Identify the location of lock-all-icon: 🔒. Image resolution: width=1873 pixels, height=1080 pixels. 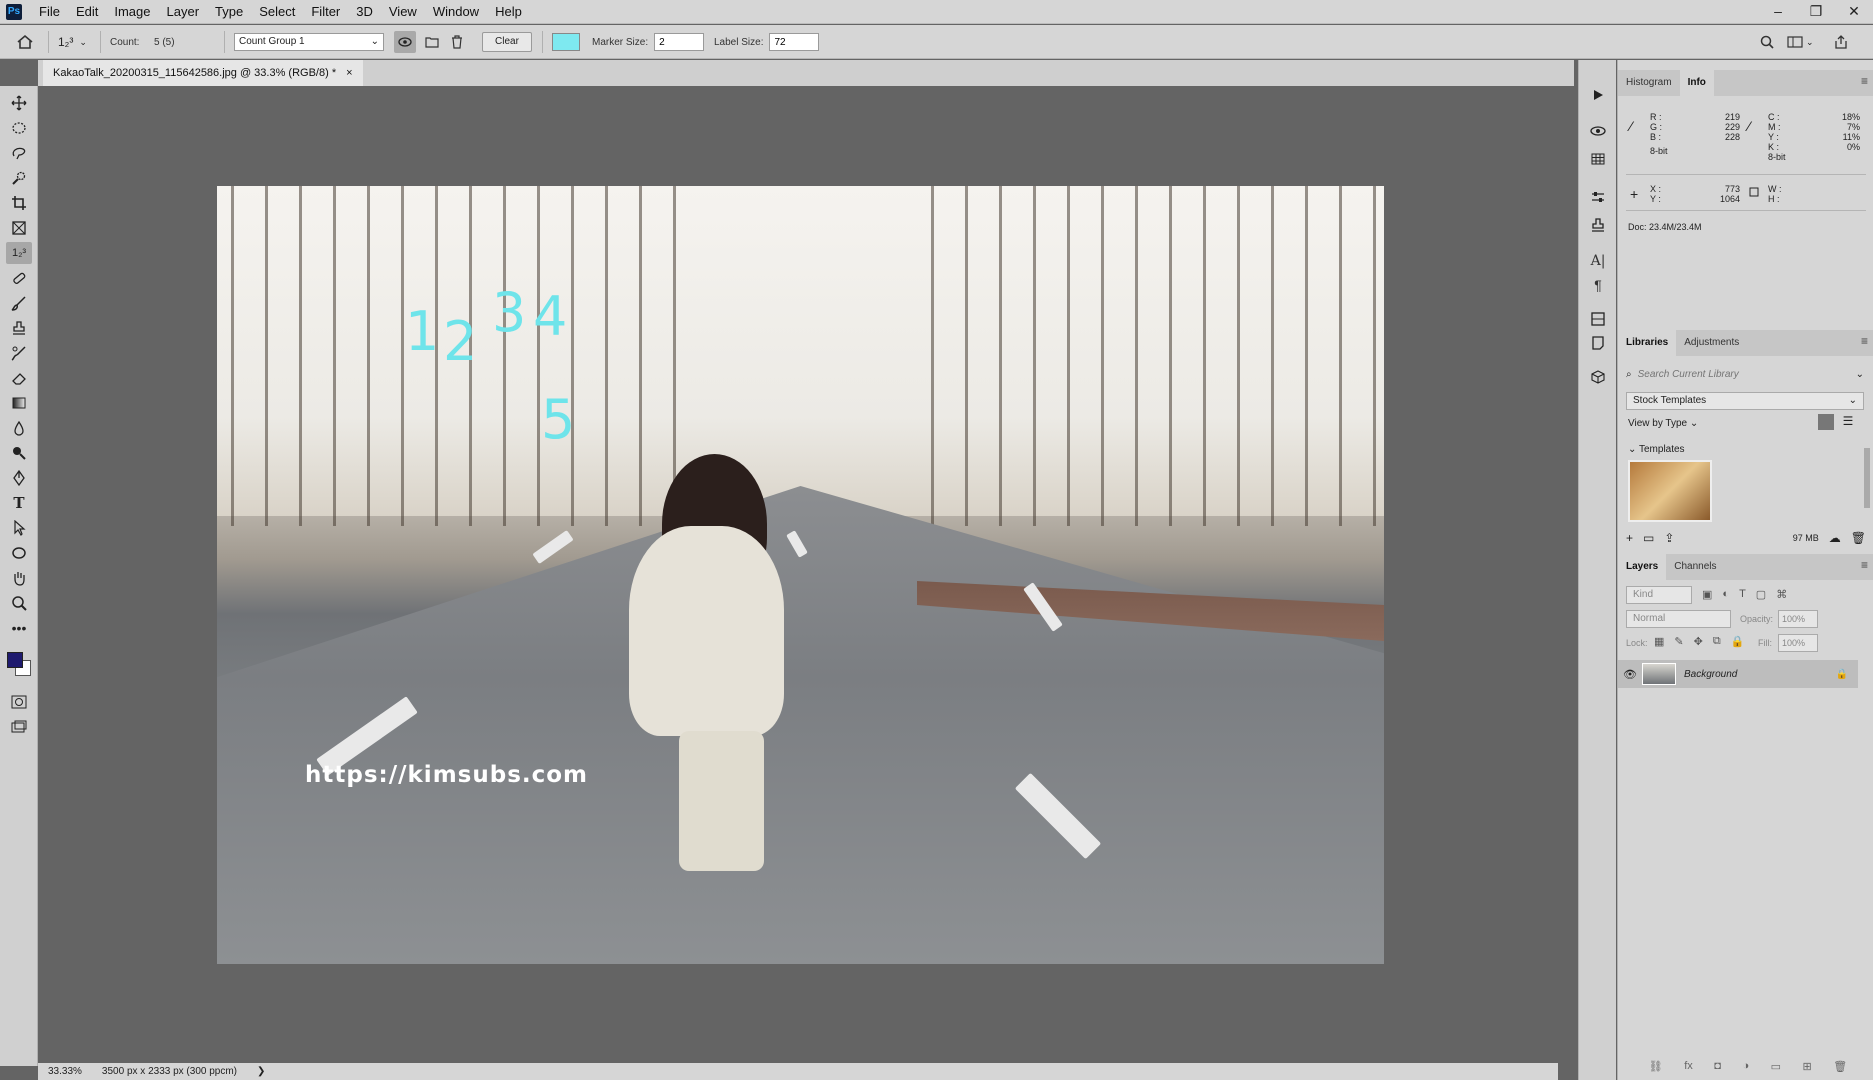
(1738, 641).